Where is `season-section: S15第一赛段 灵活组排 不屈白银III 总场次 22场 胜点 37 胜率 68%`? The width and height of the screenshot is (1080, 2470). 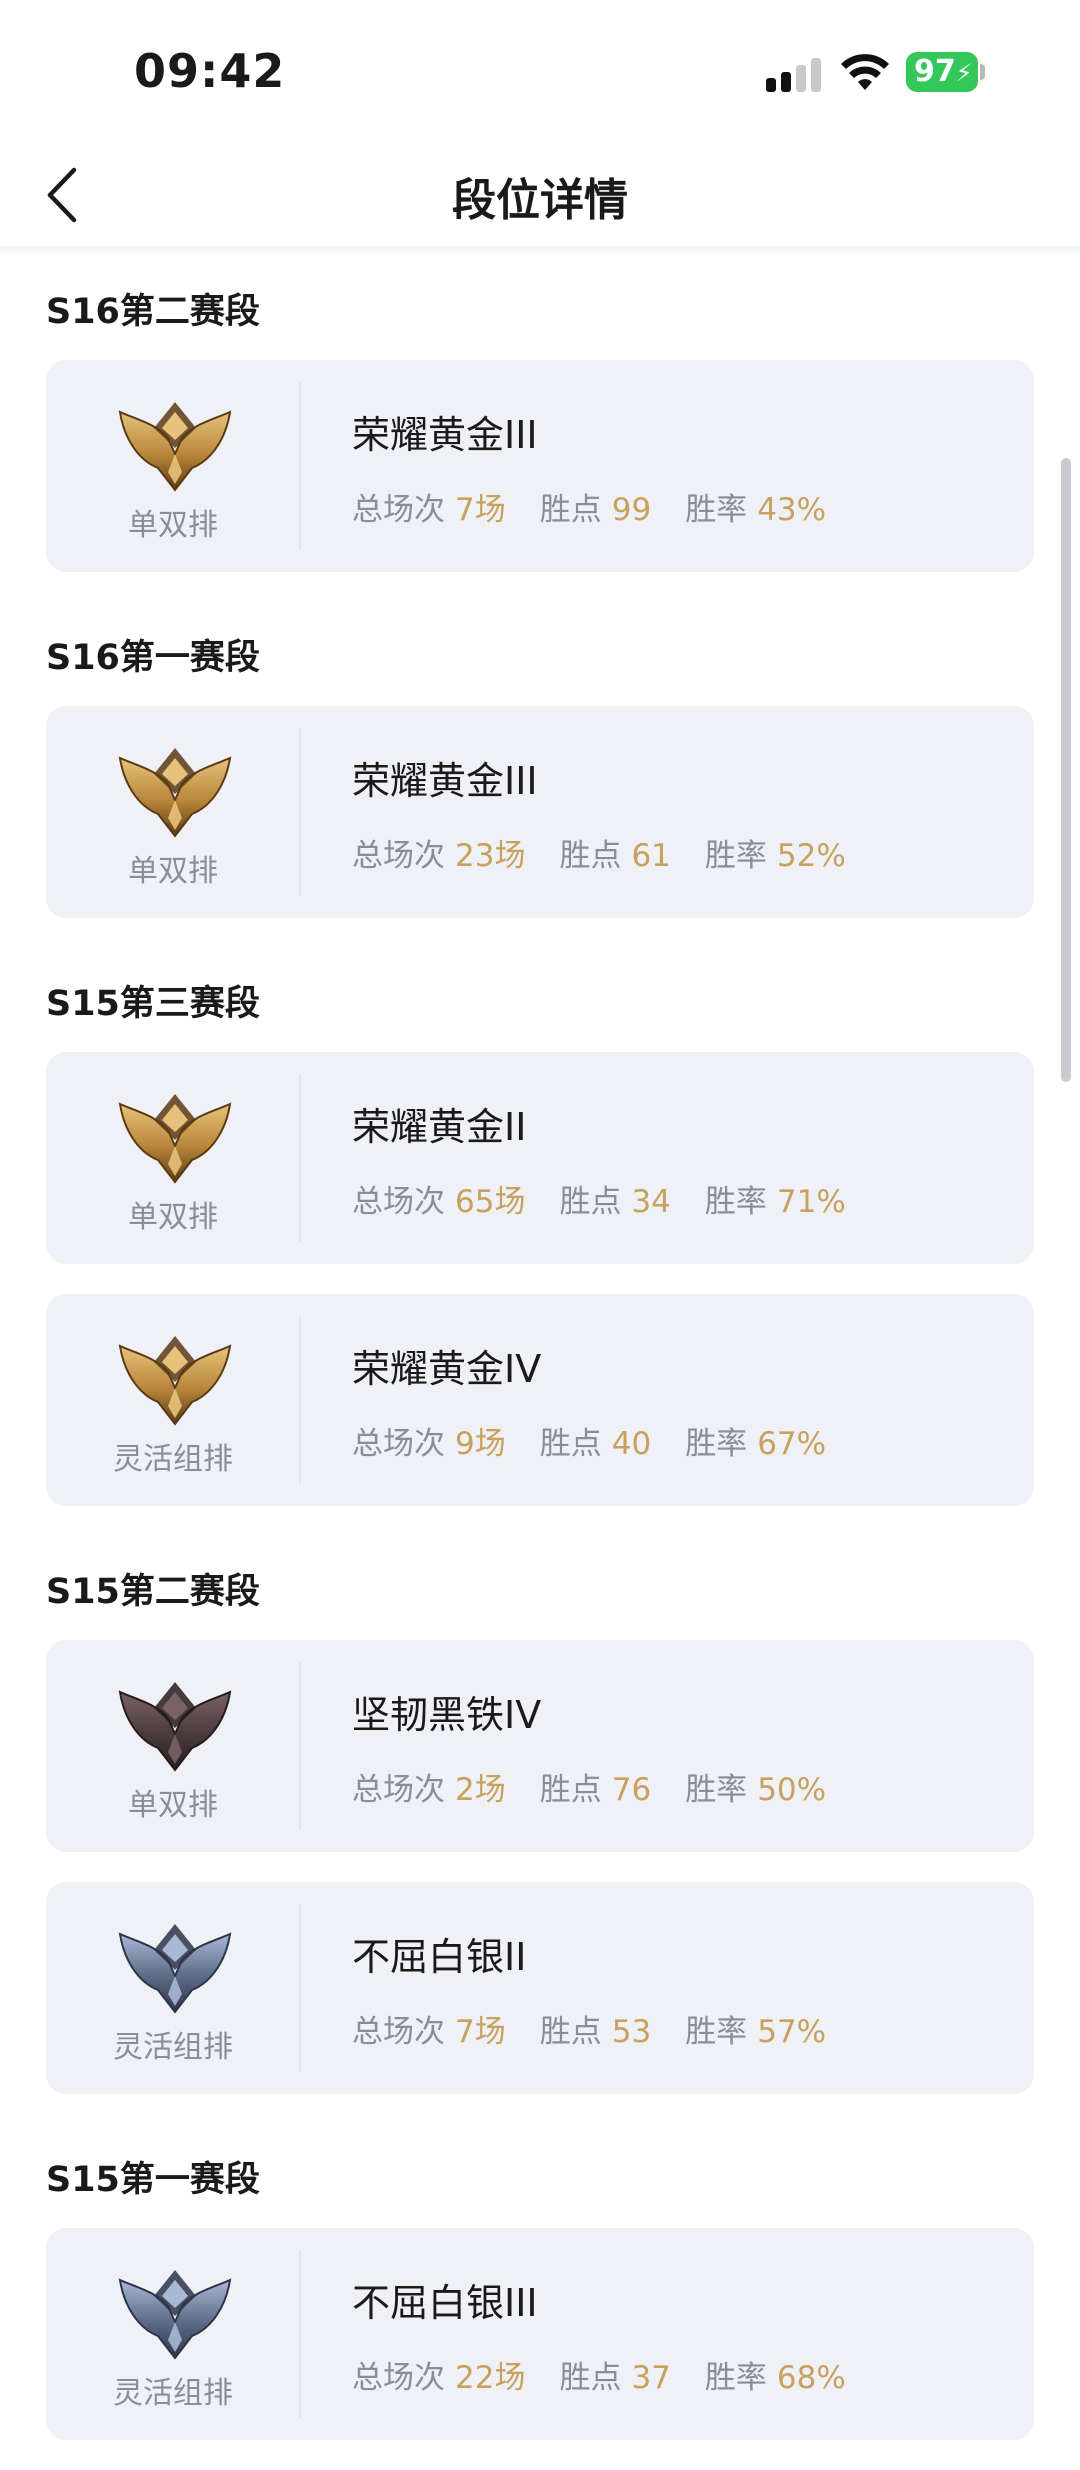 season-section: S15第一赛段 灵活组排 不屈白银III 总场次 22场 胜点 37 胜率 68% is located at coordinates (540, 2282).